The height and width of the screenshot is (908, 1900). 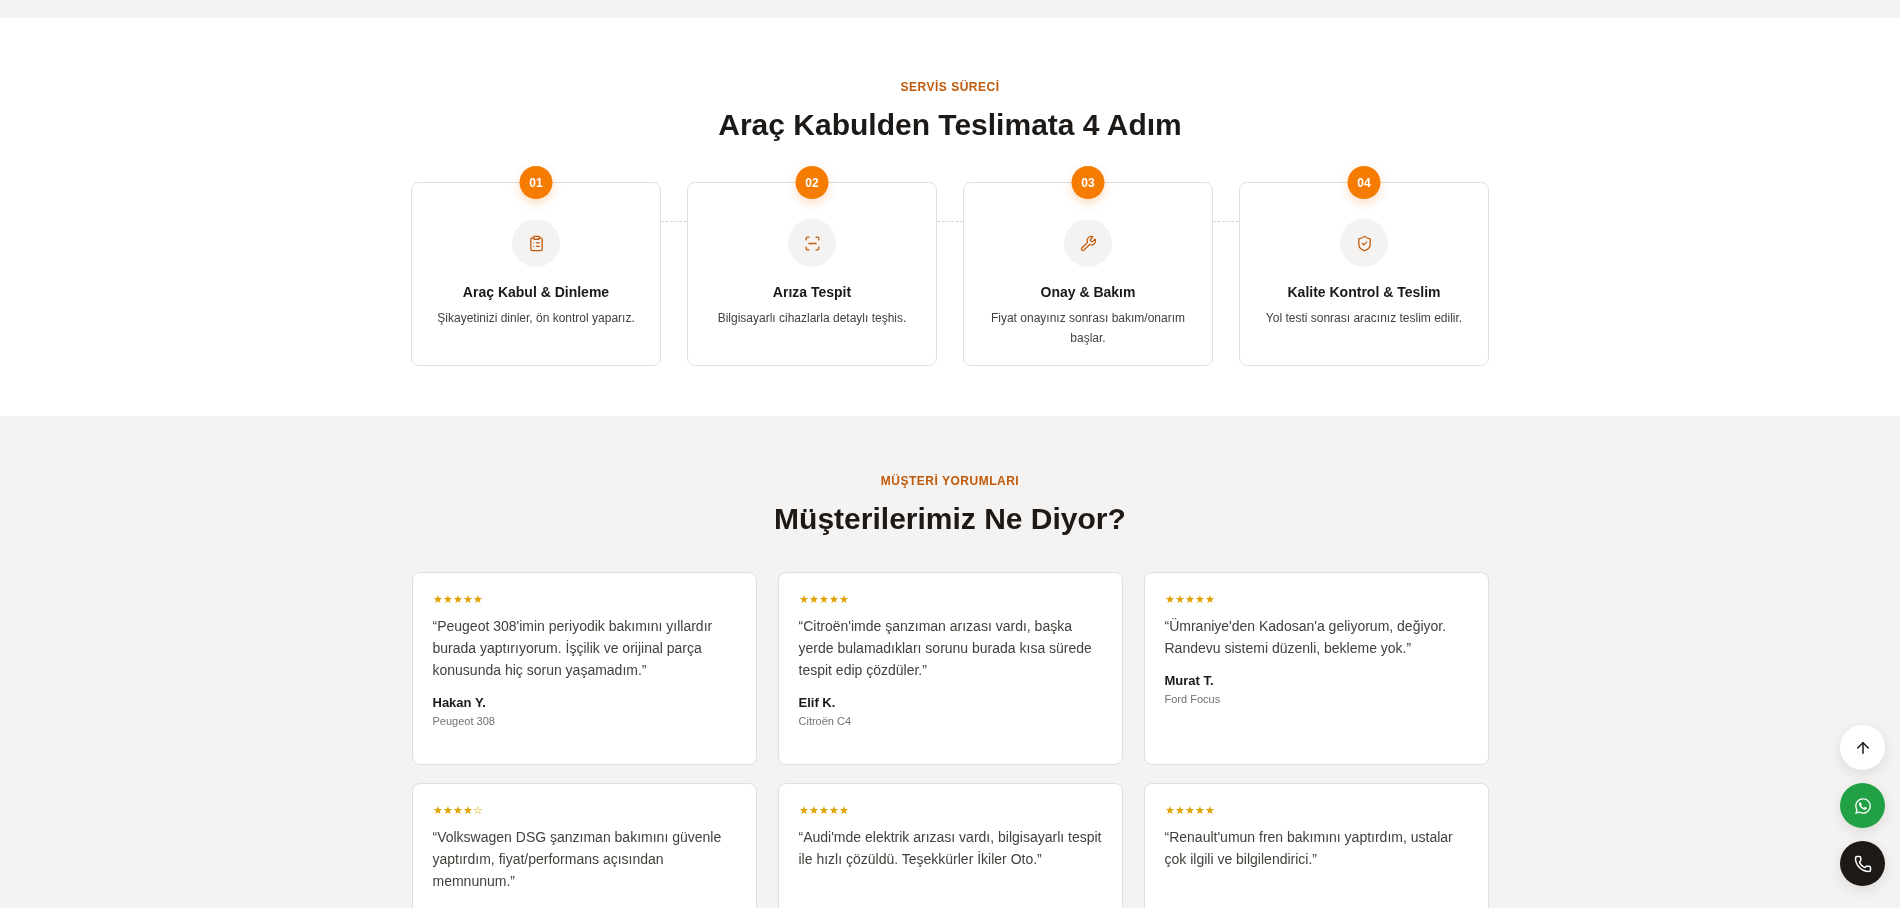 What do you see at coordinates (817, 702) in the screenshot?
I see `reviewer-name: Elif K.` at bounding box center [817, 702].